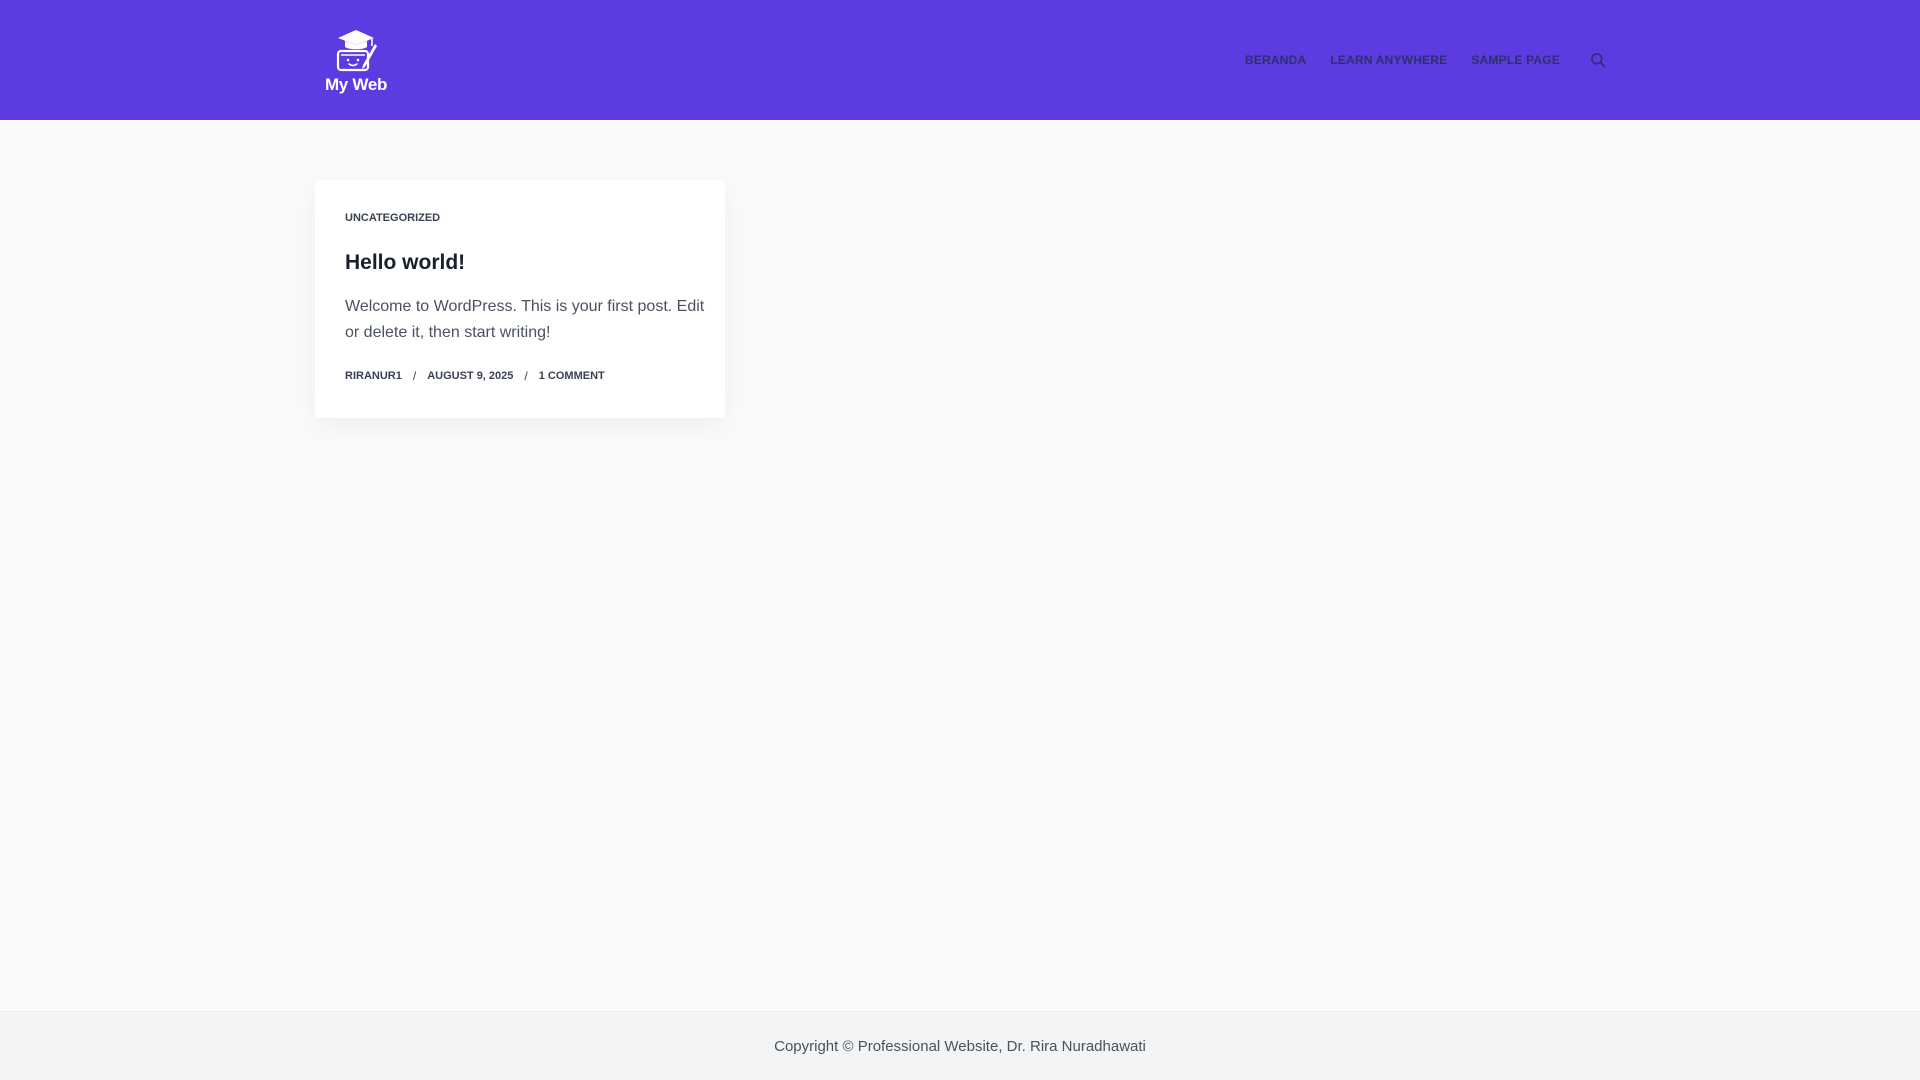  I want to click on search-icon, so click(1598, 60).